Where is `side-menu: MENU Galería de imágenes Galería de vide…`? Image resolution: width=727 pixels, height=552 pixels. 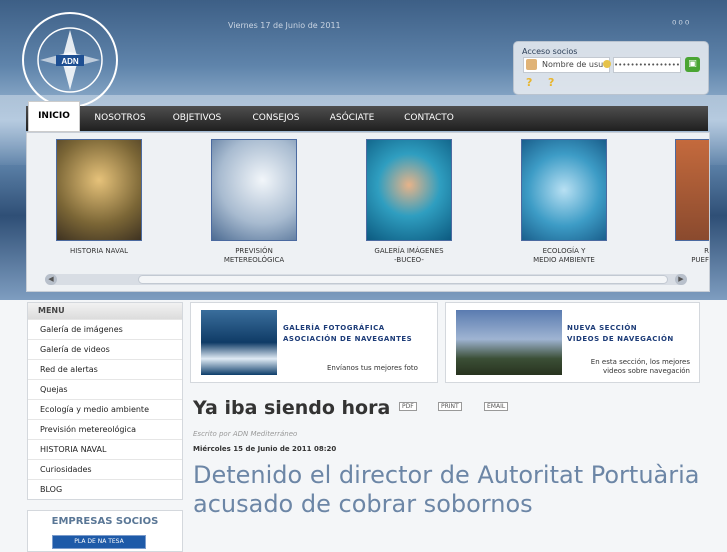 side-menu: MENU Galería de imágenes Galería de vide… is located at coordinates (105, 401).